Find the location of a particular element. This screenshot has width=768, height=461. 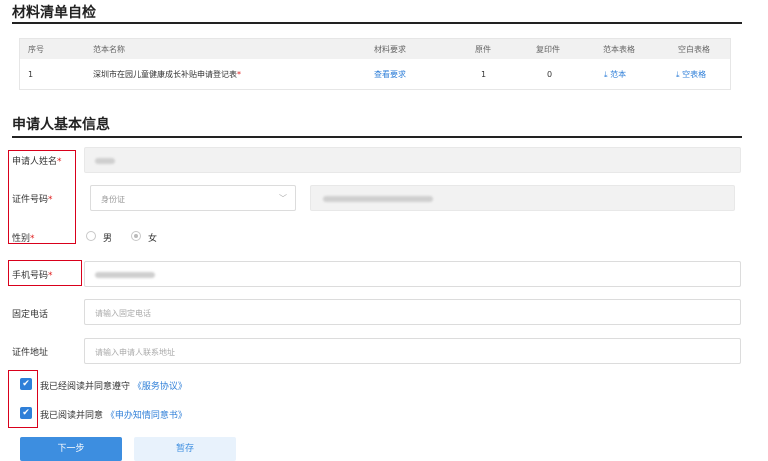

table-header: 序号 范本名称 材料要求 原件 复印件 范本表格 空白表格 is located at coordinates (375, 49).